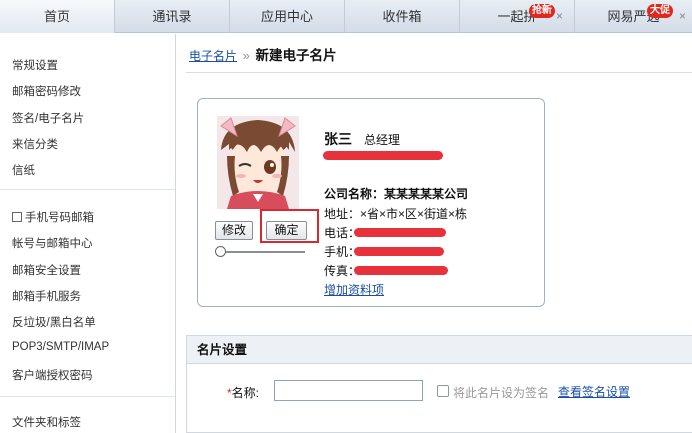 Image resolution: width=692 pixels, height=433 pixels. I want to click on card-company: 公司名称：某某某某某公司, so click(396, 193).